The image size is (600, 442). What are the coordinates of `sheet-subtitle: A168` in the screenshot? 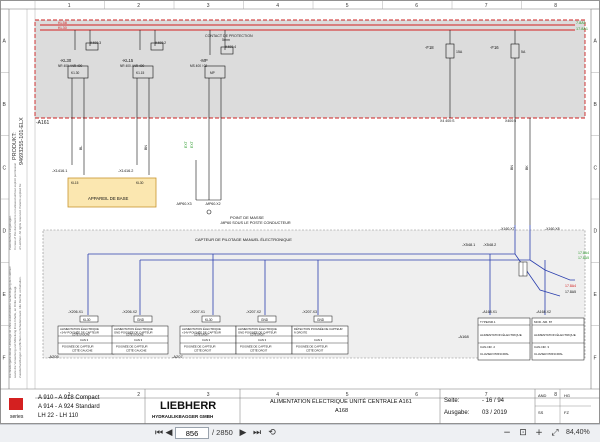 It's located at (341, 411).